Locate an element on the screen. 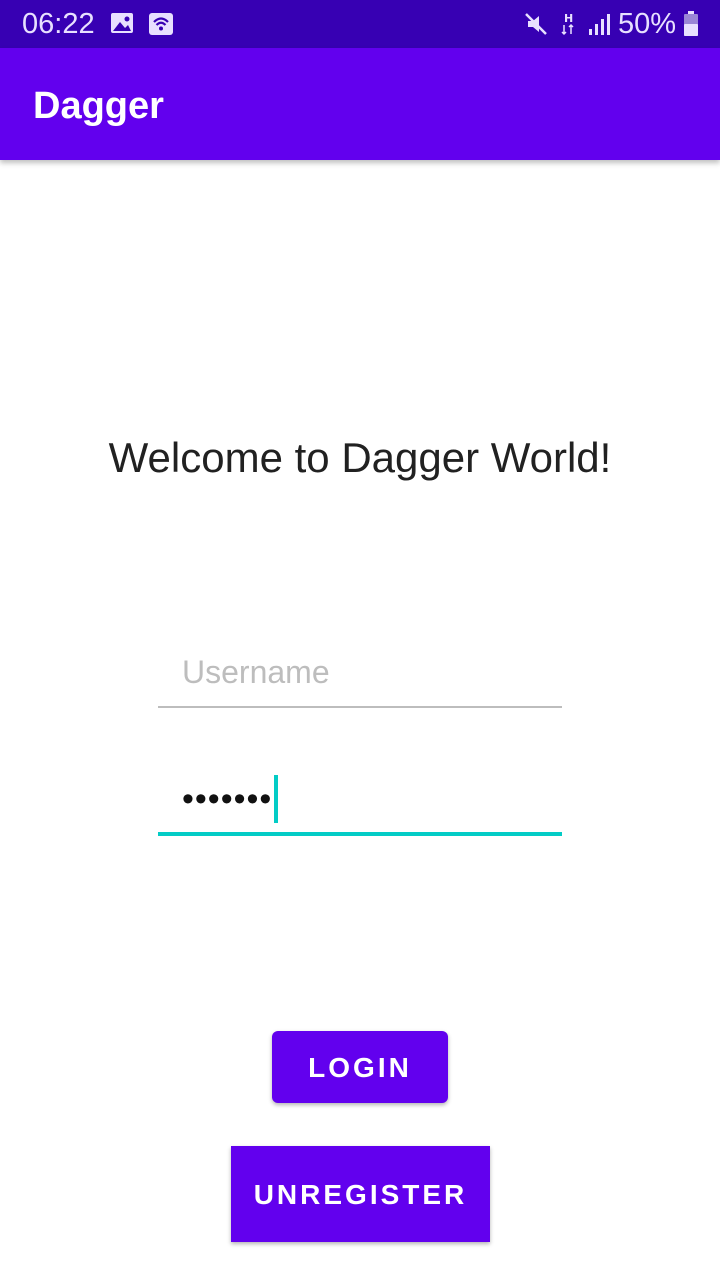  password-masked-value: ••••••• is located at coordinates (227, 799).